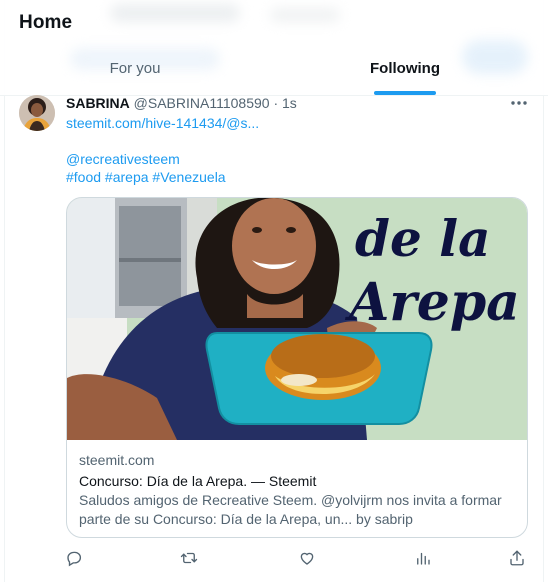 The image size is (548, 582). What do you see at coordinates (123, 159) in the screenshot?
I see `tweet-mention: @recreativesteem` at bounding box center [123, 159].